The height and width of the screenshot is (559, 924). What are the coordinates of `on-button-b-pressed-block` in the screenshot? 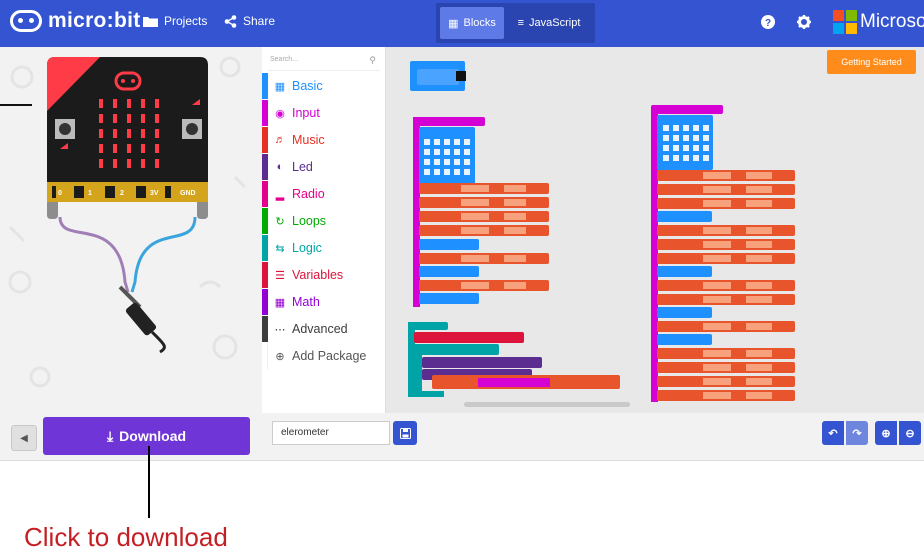 It's located at (723, 253).